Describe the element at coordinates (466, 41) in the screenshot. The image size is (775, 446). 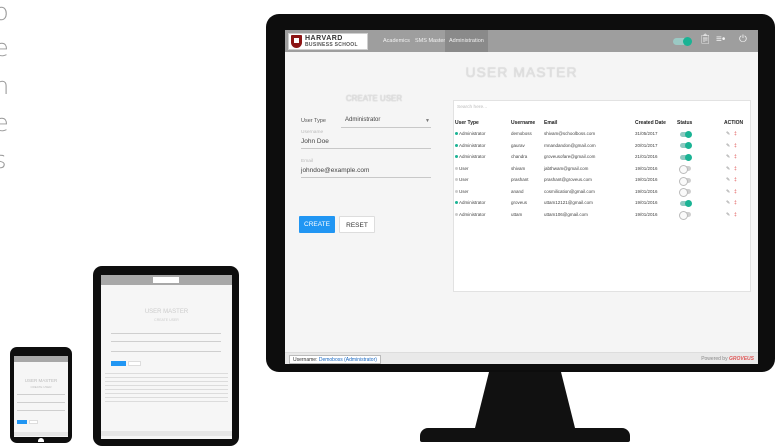
I see `nav-administration: Administration` at that location.